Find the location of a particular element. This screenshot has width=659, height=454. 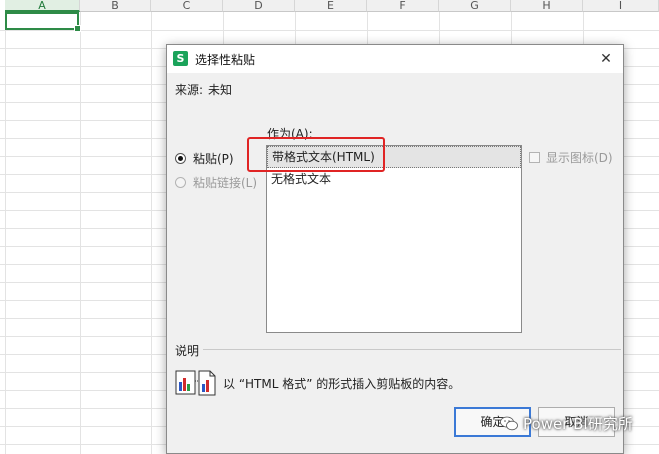

source-label: 来源: is located at coordinates (189, 90).